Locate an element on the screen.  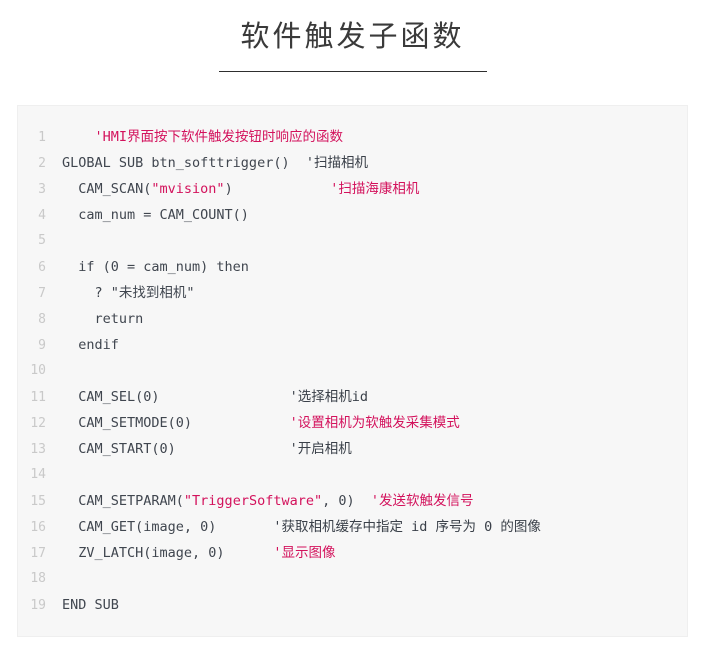
line-number: 6 is located at coordinates (42, 267).